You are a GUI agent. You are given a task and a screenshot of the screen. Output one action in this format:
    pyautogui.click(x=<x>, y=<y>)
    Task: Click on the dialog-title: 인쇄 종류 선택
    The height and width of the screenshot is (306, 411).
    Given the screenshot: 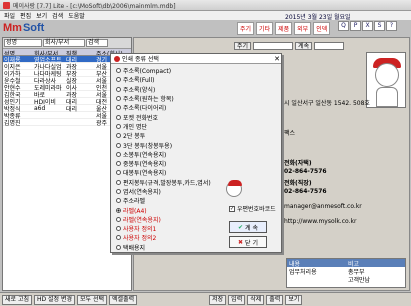 What is the action you would take?
    pyautogui.click(x=140, y=59)
    